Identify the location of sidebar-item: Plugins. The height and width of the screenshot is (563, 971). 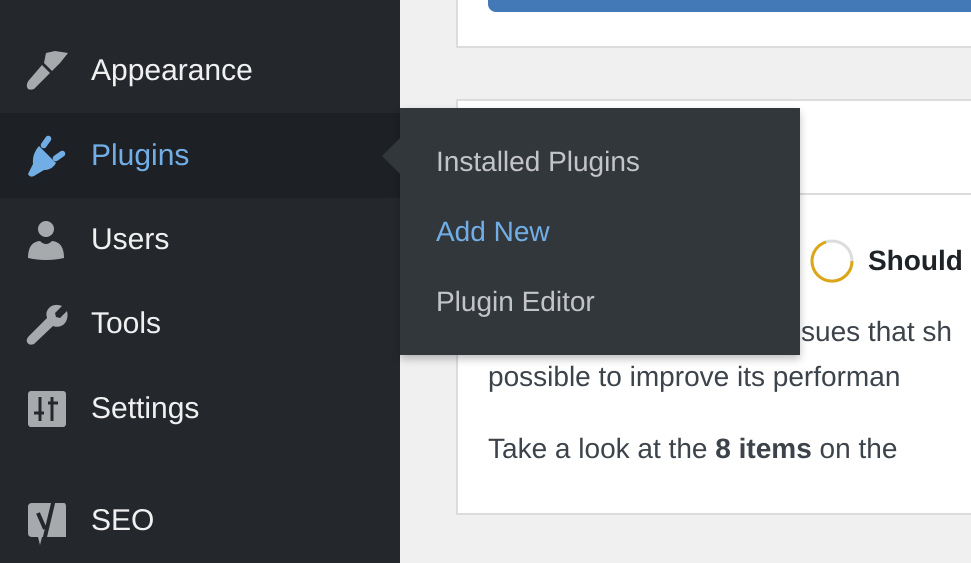
(200, 155).